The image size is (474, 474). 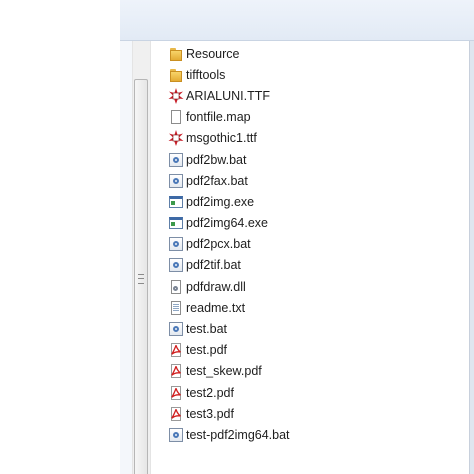 I want to click on file-name: pdf2fax.bat, so click(x=217, y=180).